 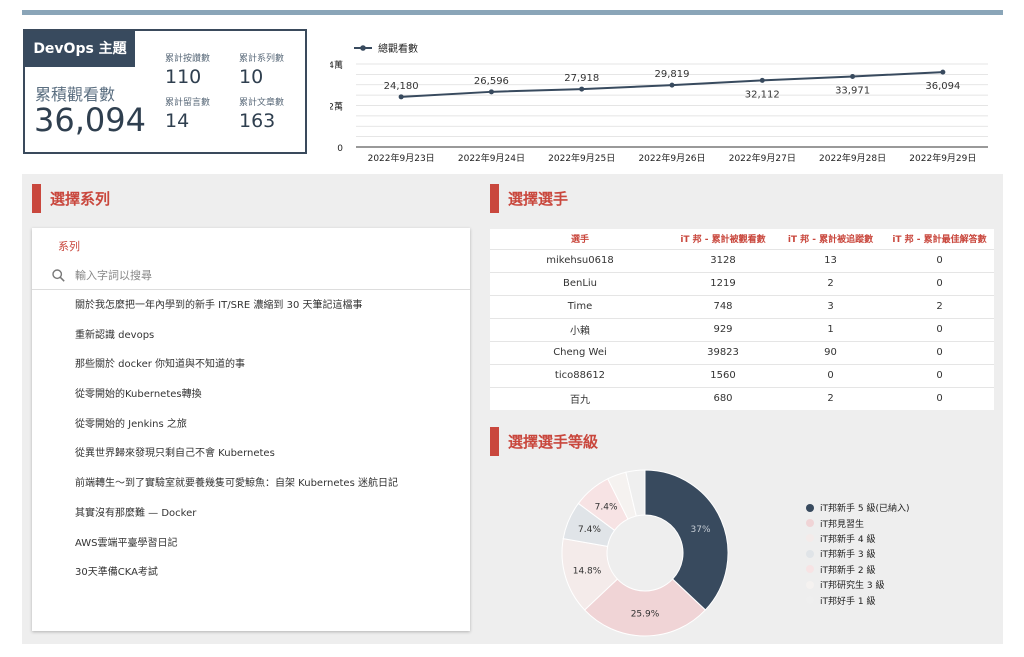 I want to click on x-tick-label: 2022年9月24日, so click(x=491, y=158).